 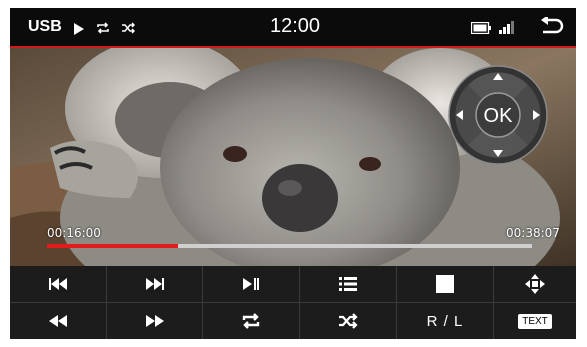 I want to click on playlist-icon, so click(x=348, y=284).